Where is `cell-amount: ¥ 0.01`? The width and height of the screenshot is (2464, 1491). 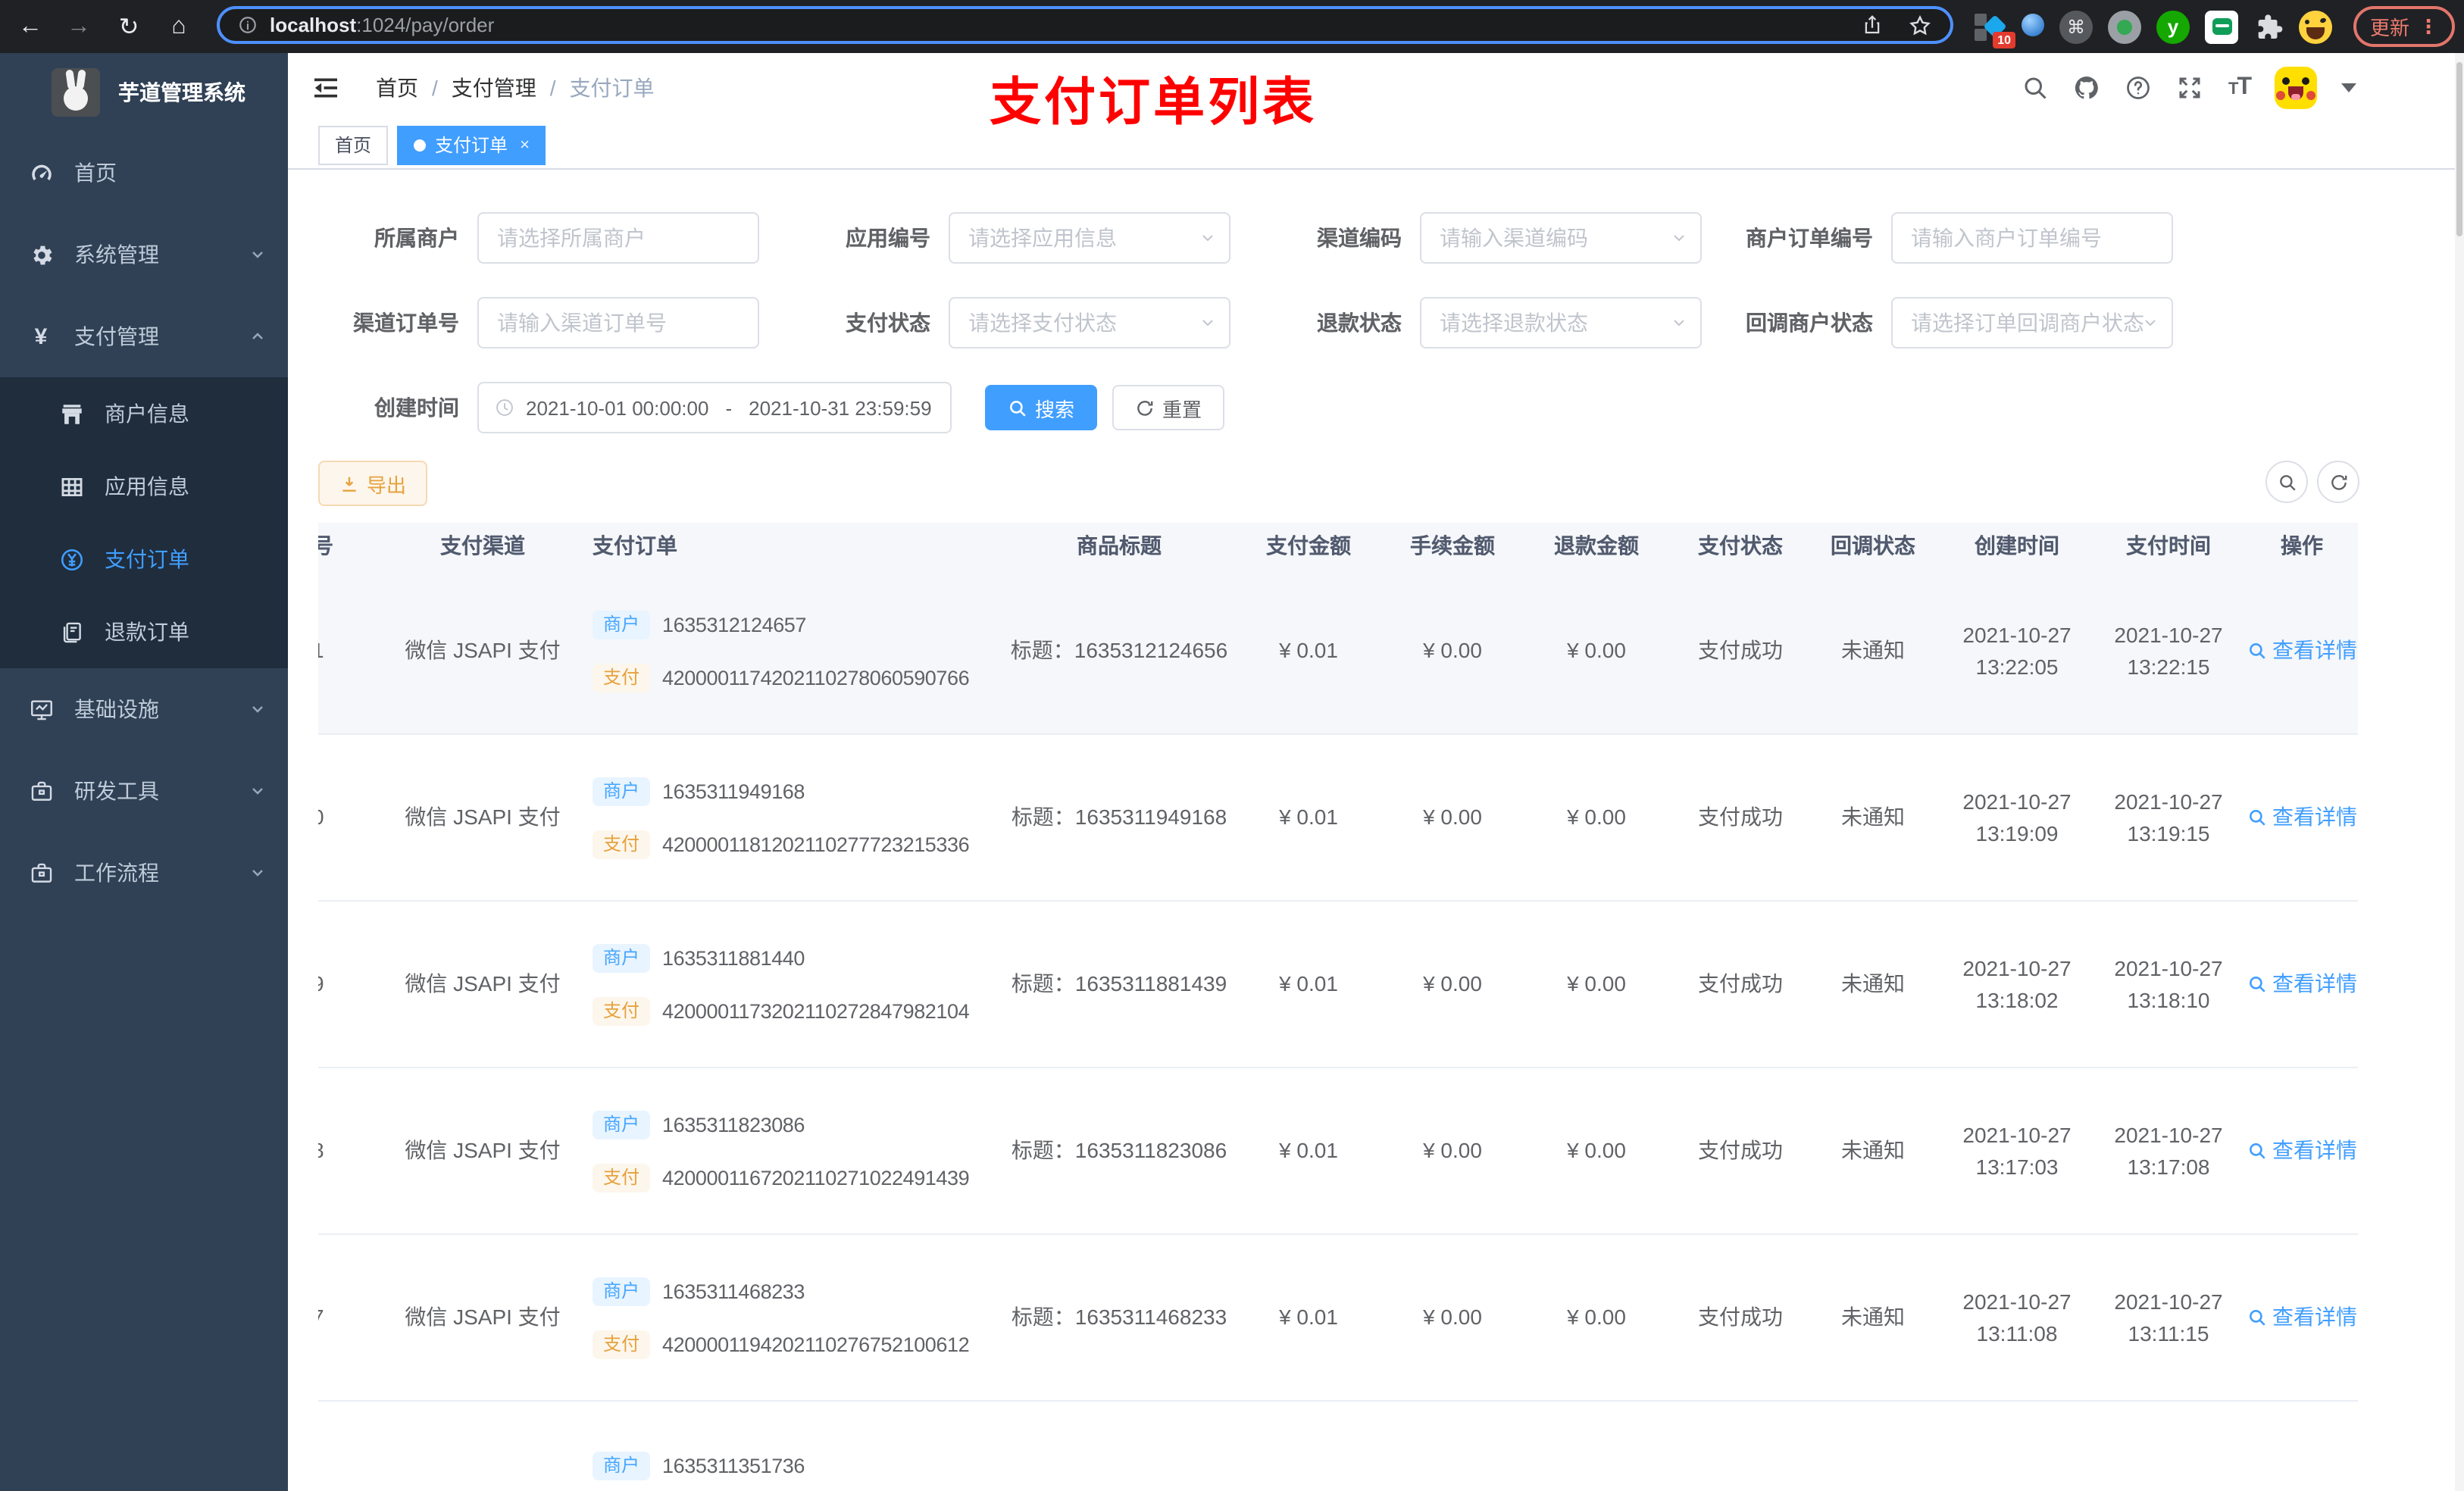 cell-amount: ¥ 0.01 is located at coordinates (1308, 983).